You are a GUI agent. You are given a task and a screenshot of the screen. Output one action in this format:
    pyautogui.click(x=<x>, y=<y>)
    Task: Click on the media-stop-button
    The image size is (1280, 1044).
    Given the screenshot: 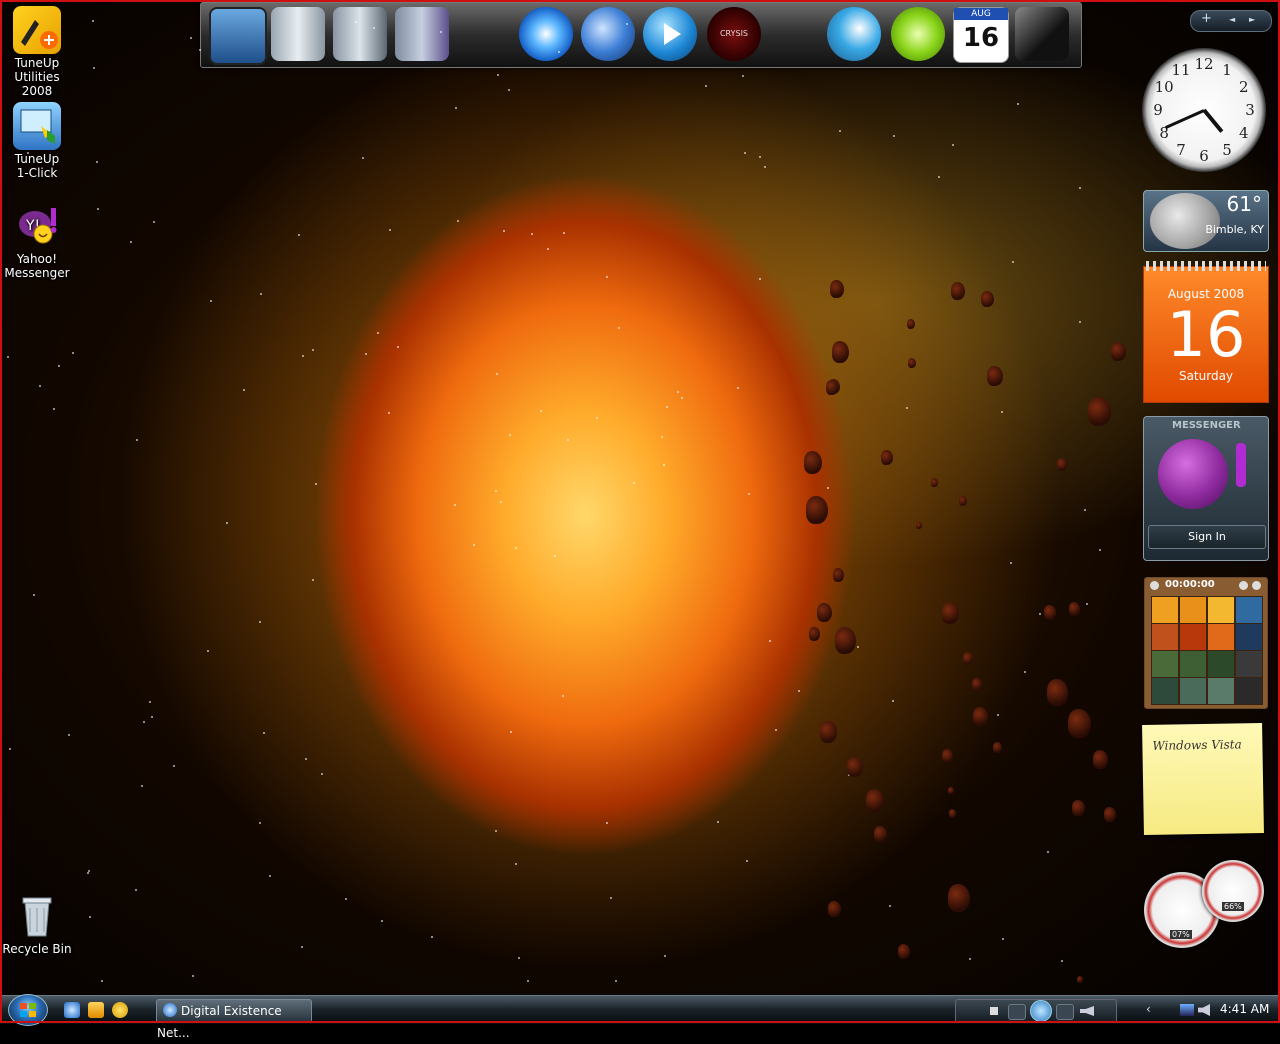 What is the action you would take?
    pyautogui.click(x=994, y=1011)
    